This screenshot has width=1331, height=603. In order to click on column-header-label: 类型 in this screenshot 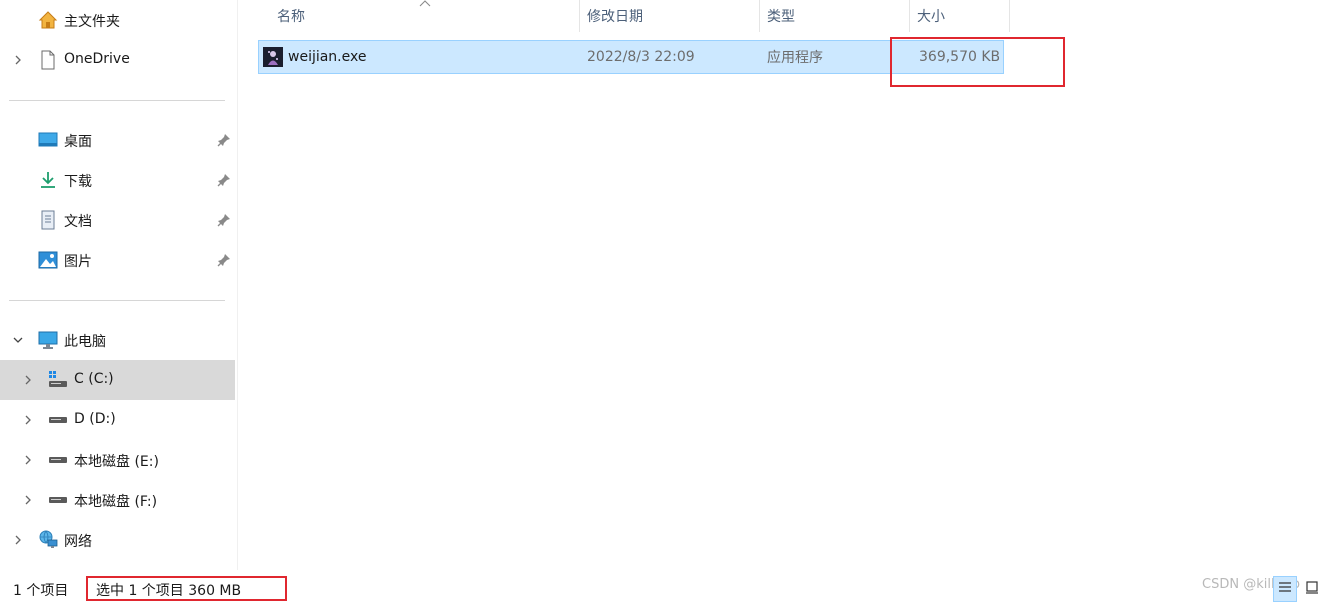, I will do `click(781, 17)`.